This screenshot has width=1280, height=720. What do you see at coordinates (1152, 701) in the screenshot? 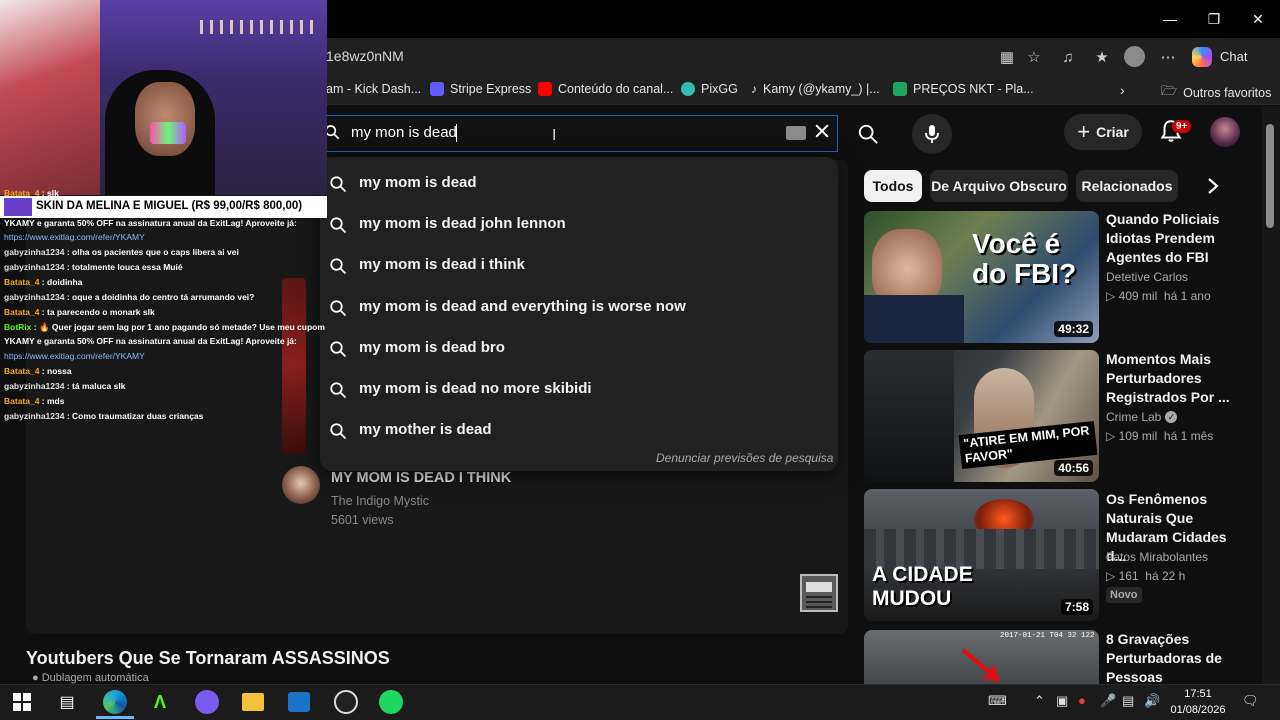
I see `volume-icon: 🔊` at bounding box center [1152, 701].